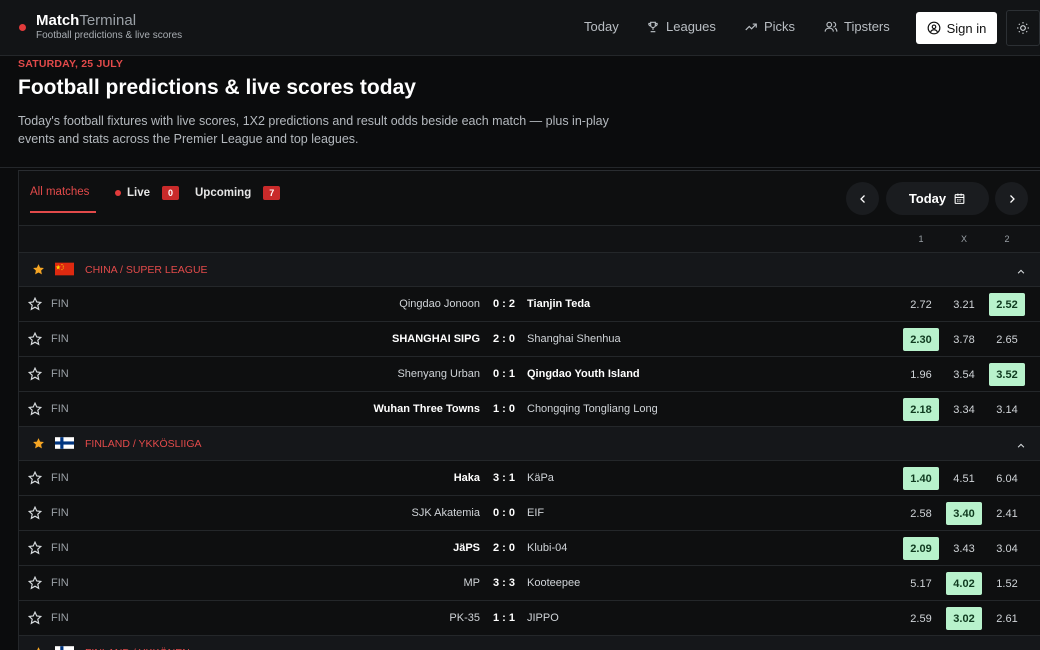 This screenshot has width=1040, height=650. What do you see at coordinates (547, 548) in the screenshot?
I see `away-team: Klubi-04` at bounding box center [547, 548].